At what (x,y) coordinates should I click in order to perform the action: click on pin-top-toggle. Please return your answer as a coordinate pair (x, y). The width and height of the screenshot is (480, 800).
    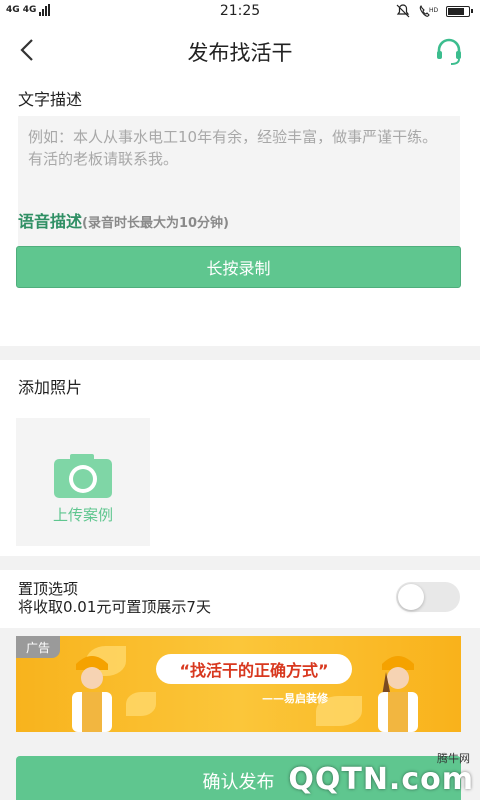
    Looking at the image, I should click on (428, 597).